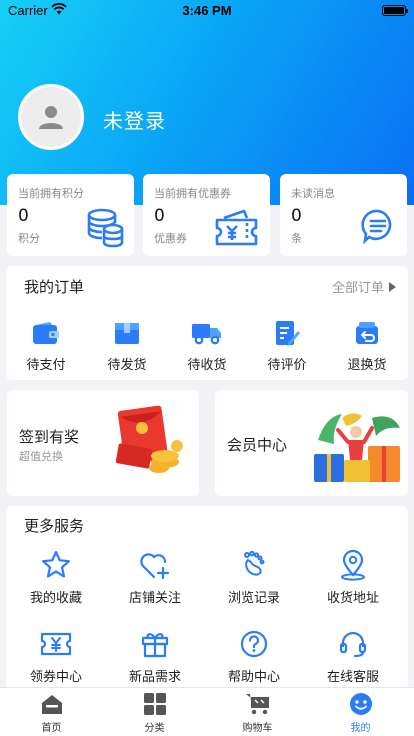  I want to click on member-gifts-icon, so click(357, 450).